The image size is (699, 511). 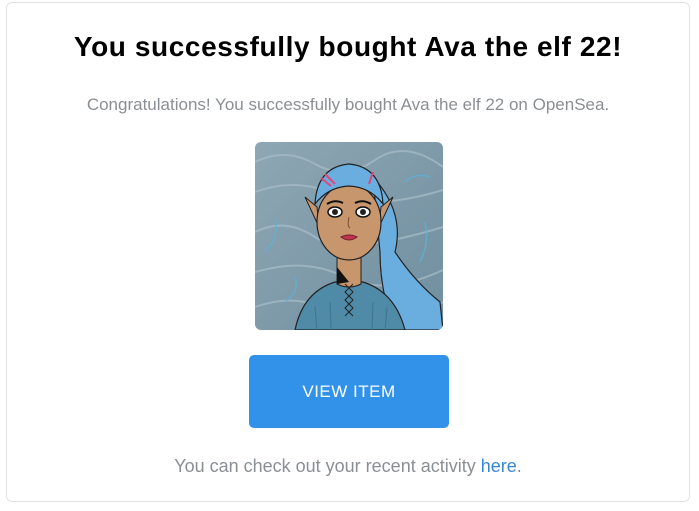 I want to click on nft-image, so click(x=349, y=236).